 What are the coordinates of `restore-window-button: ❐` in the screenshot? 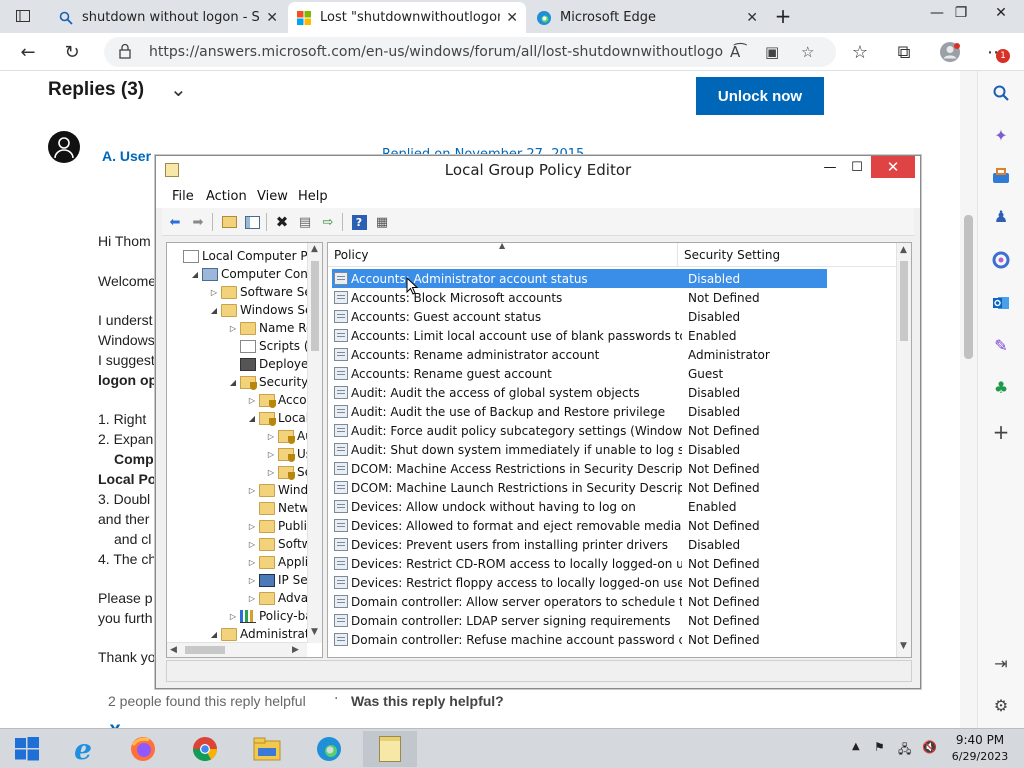 It's located at (961, 13).